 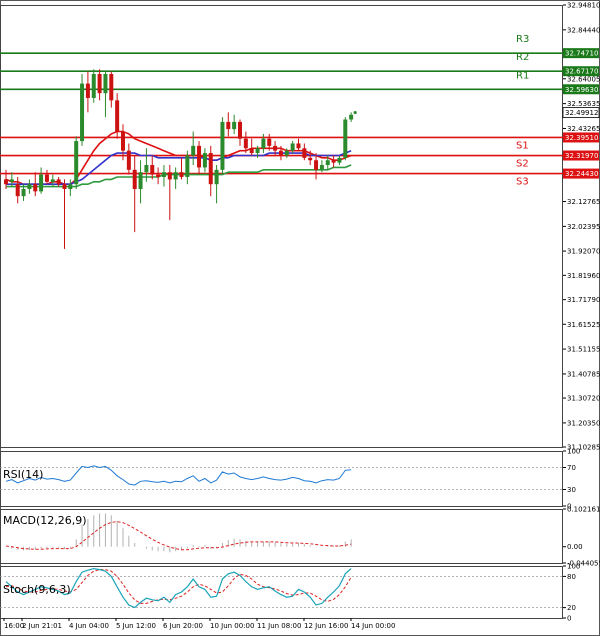 What do you see at coordinates (583, 399) in the screenshot?
I see `price-y-tick-label: 31.30720` at bounding box center [583, 399].